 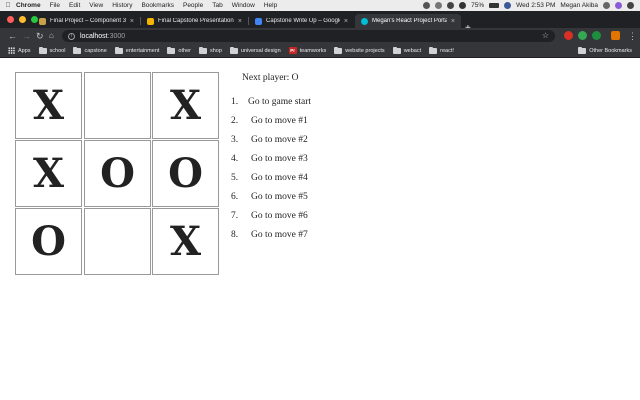 I want to click on battery-percent: 75%, so click(x=477, y=5).